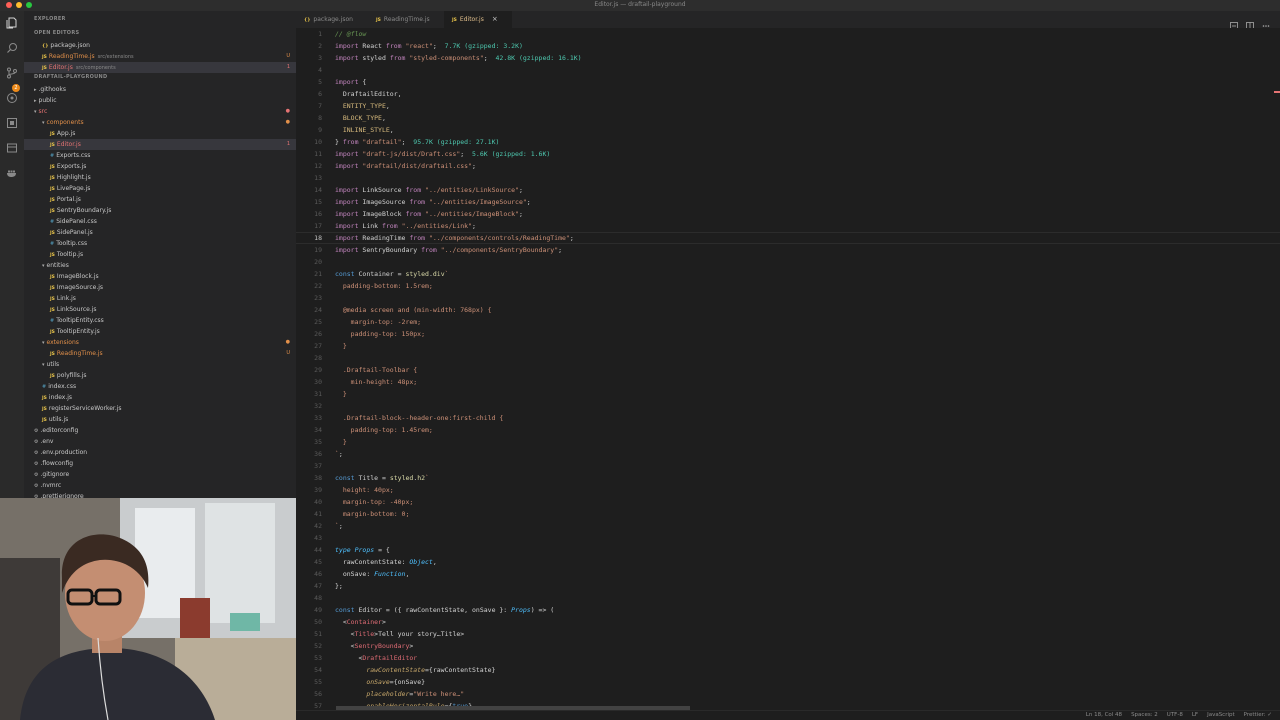 Image resolution: width=1280 pixels, height=720 pixels. What do you see at coordinates (1104, 715) in the screenshot?
I see `cursor-position: Ln 18, Col 48` at bounding box center [1104, 715].